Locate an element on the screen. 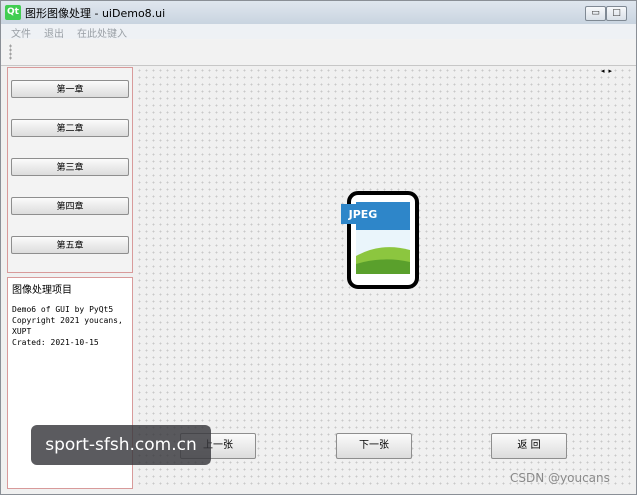 This screenshot has height=495, width=637. back-button: 返 回 is located at coordinates (529, 446).